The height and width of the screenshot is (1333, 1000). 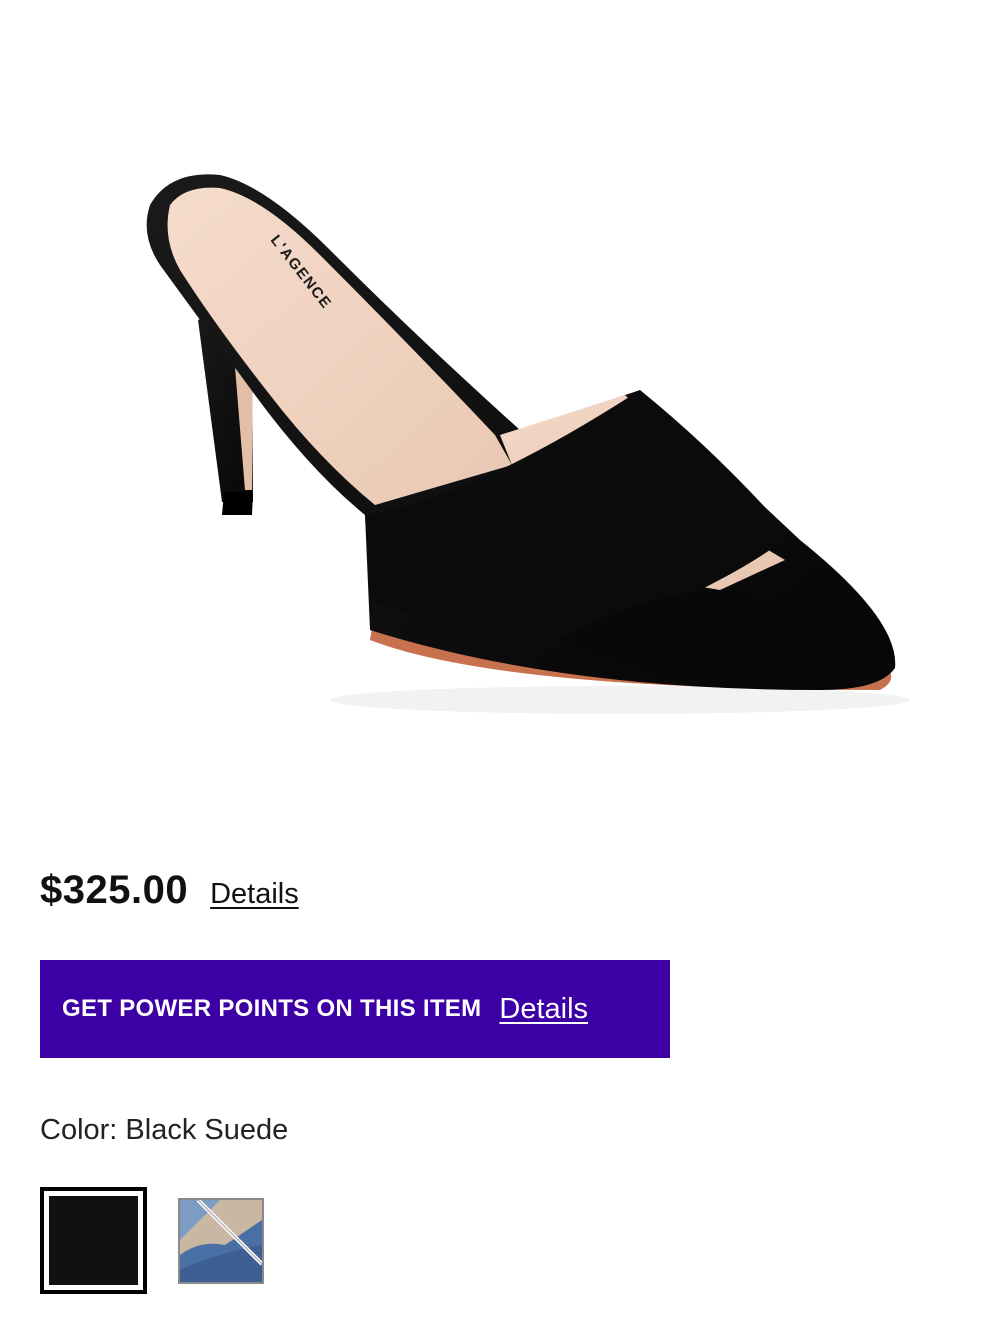 I want to click on swatch-denim, so click(x=221, y=1240).